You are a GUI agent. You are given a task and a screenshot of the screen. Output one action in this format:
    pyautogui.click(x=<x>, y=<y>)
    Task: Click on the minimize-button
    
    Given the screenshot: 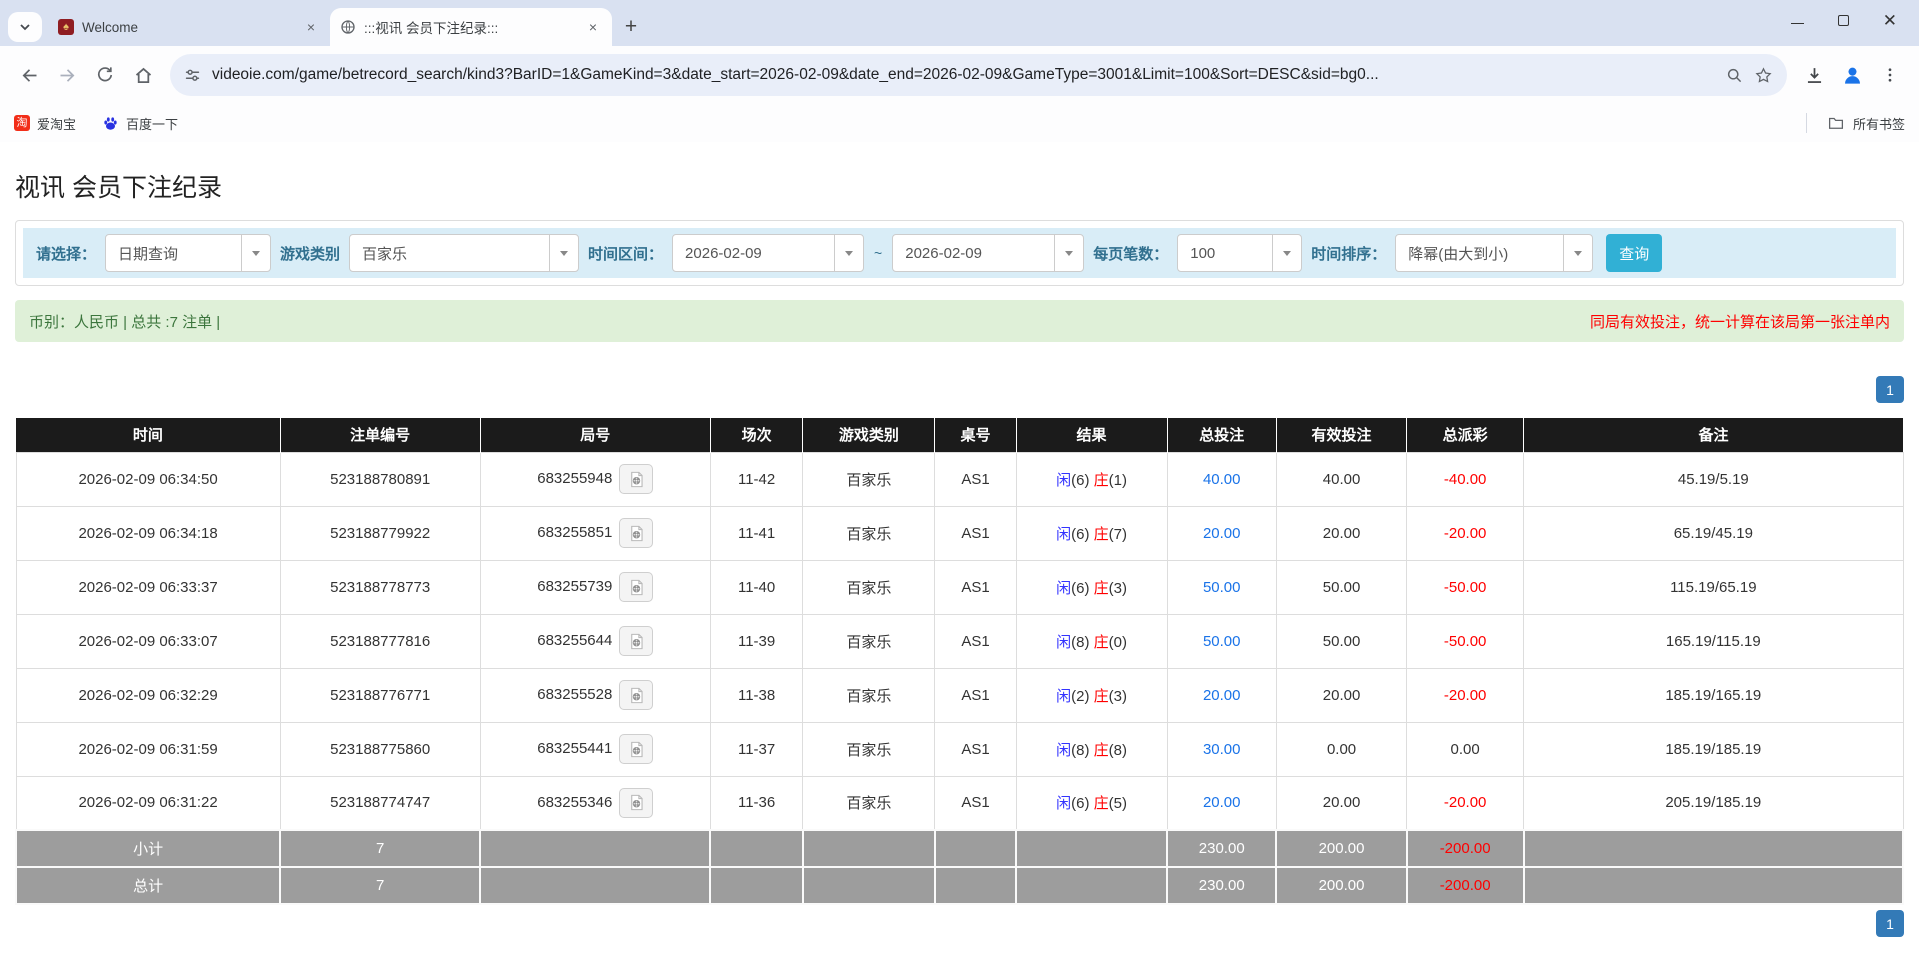 What is the action you would take?
    pyautogui.click(x=1797, y=20)
    